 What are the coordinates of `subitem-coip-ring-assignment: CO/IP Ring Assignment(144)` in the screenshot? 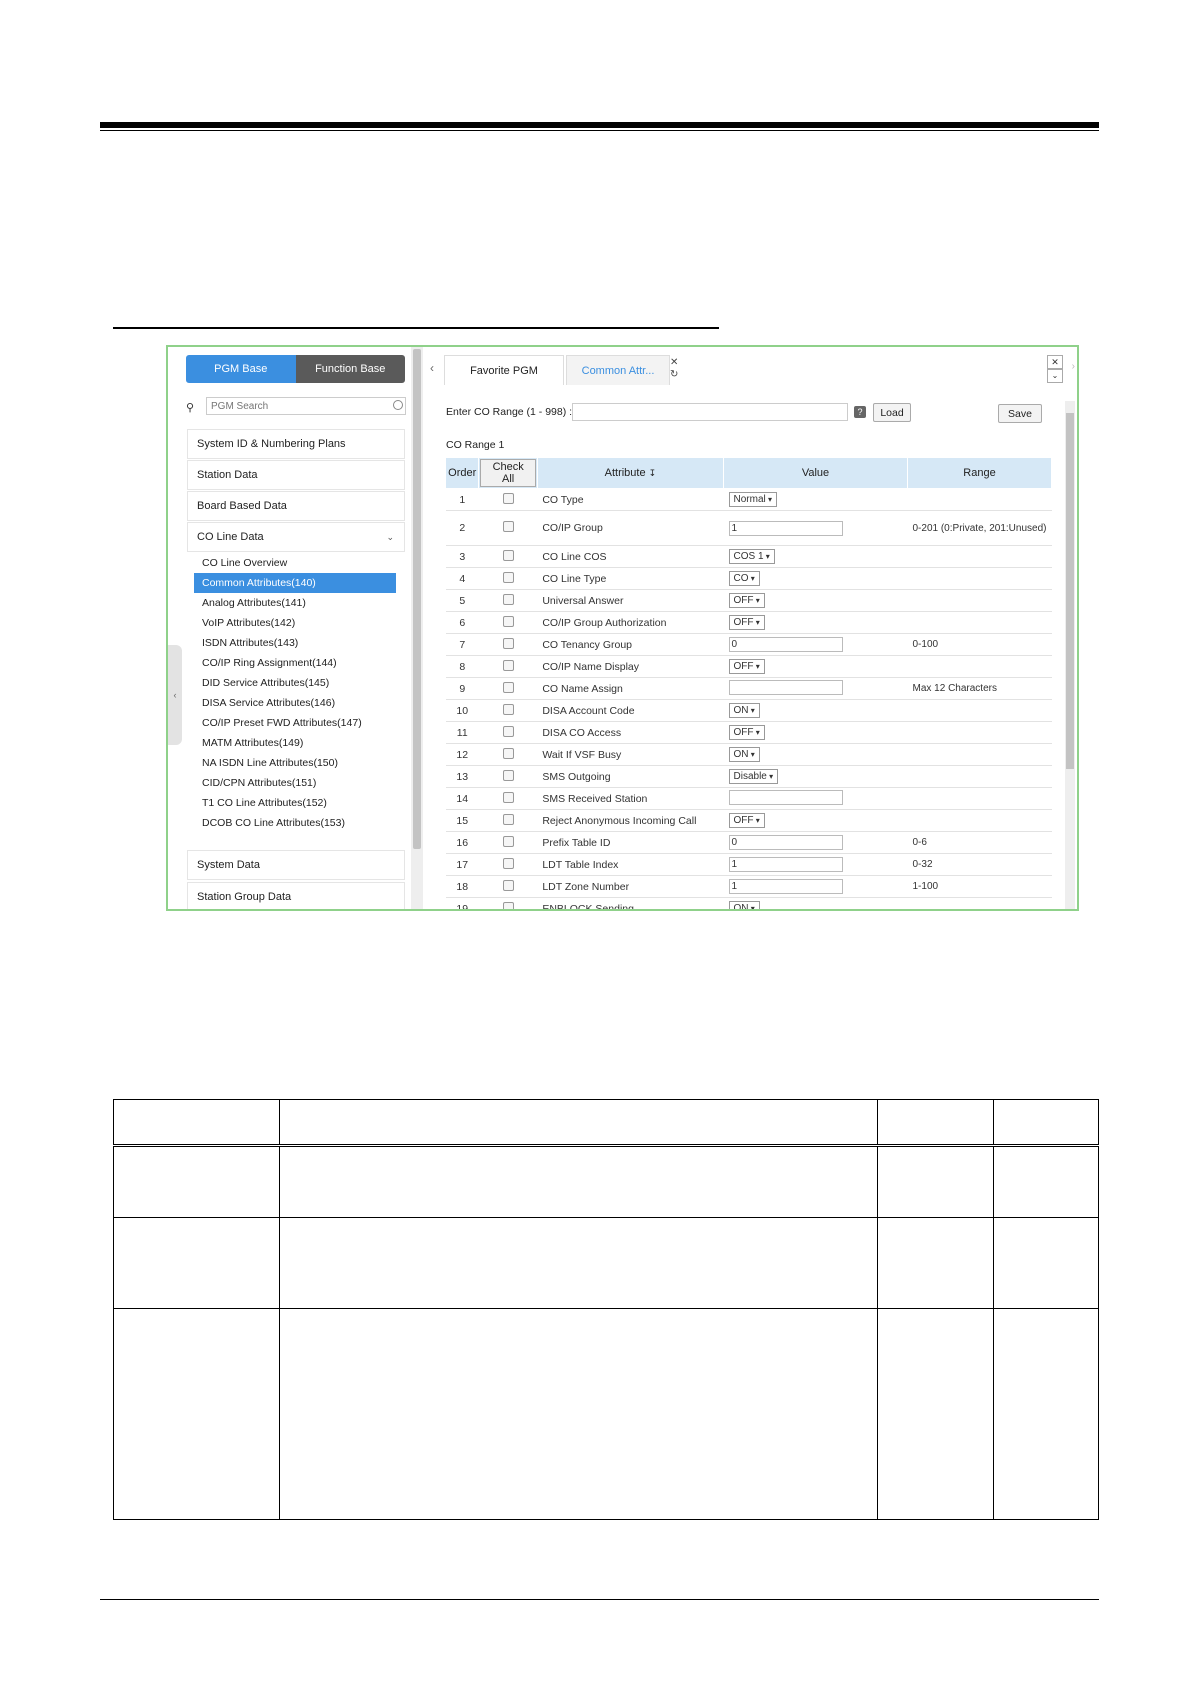 It's located at (295, 663).